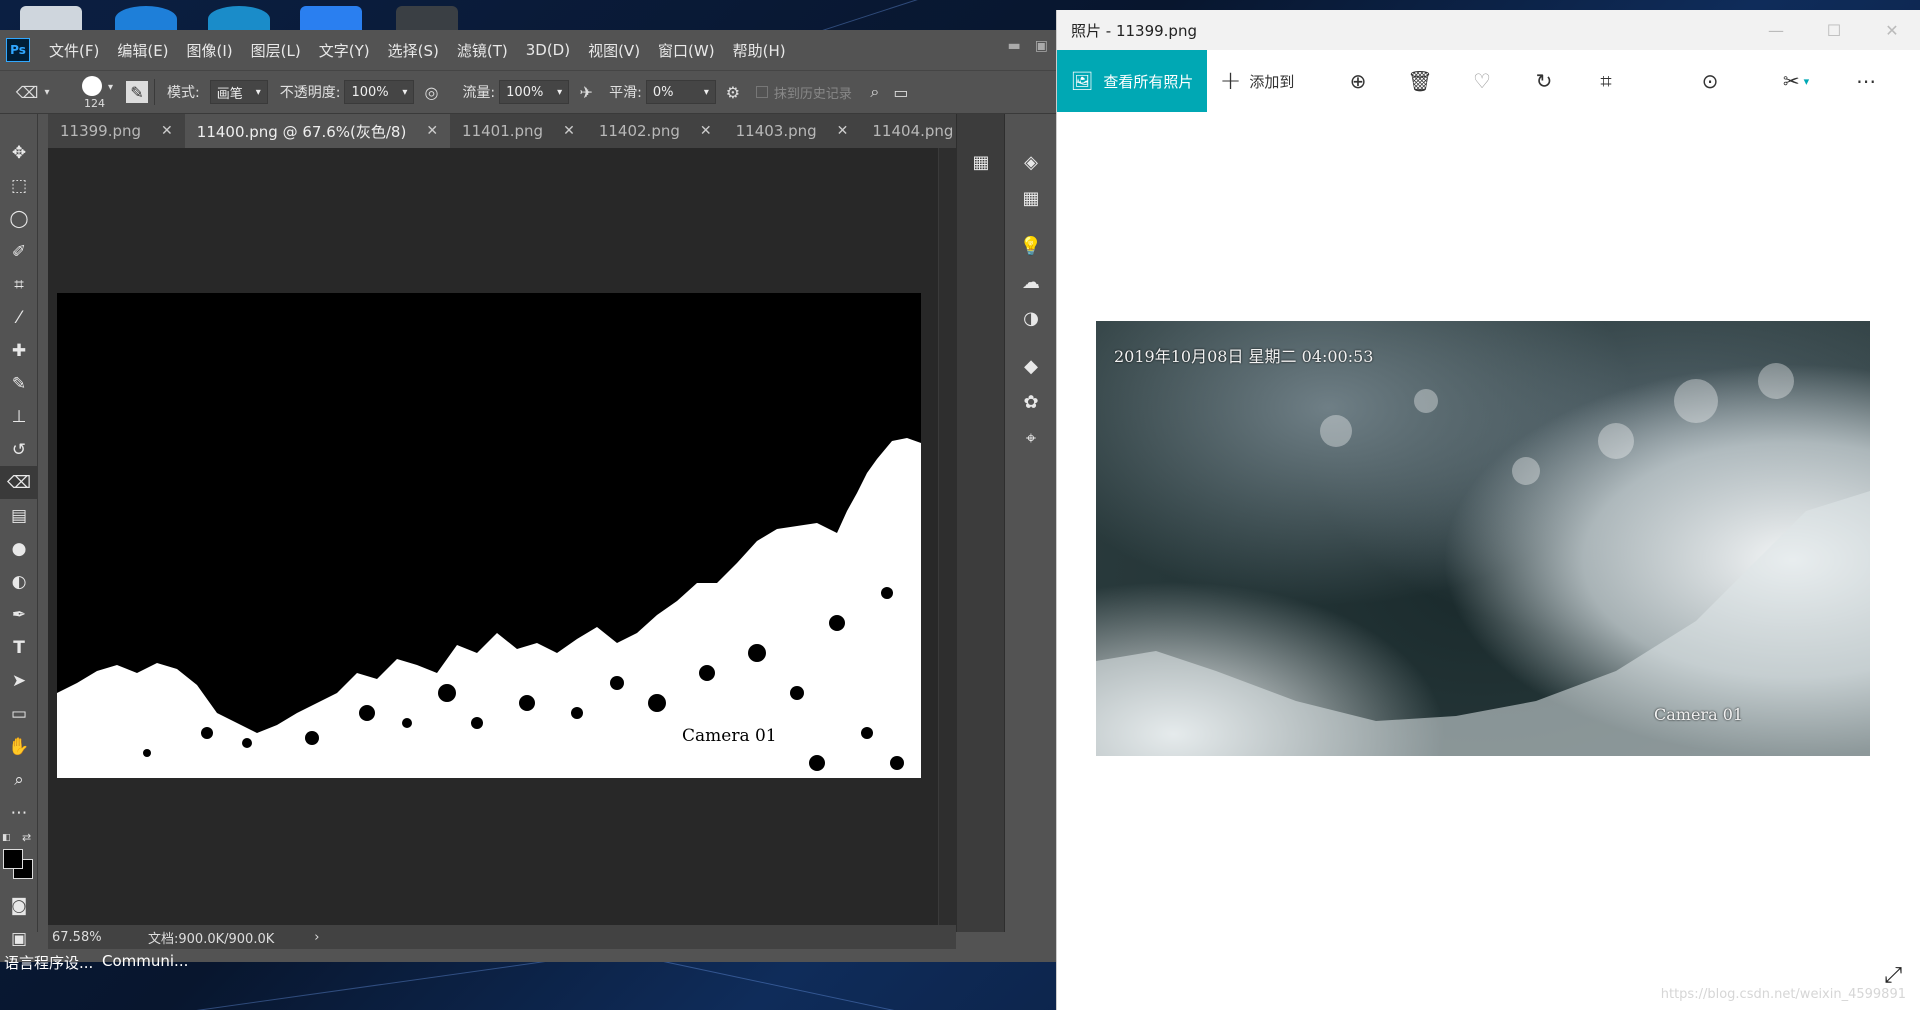  Describe the element at coordinates (47, 92) in the screenshot. I see `chevron-down-icon: ▾` at that location.